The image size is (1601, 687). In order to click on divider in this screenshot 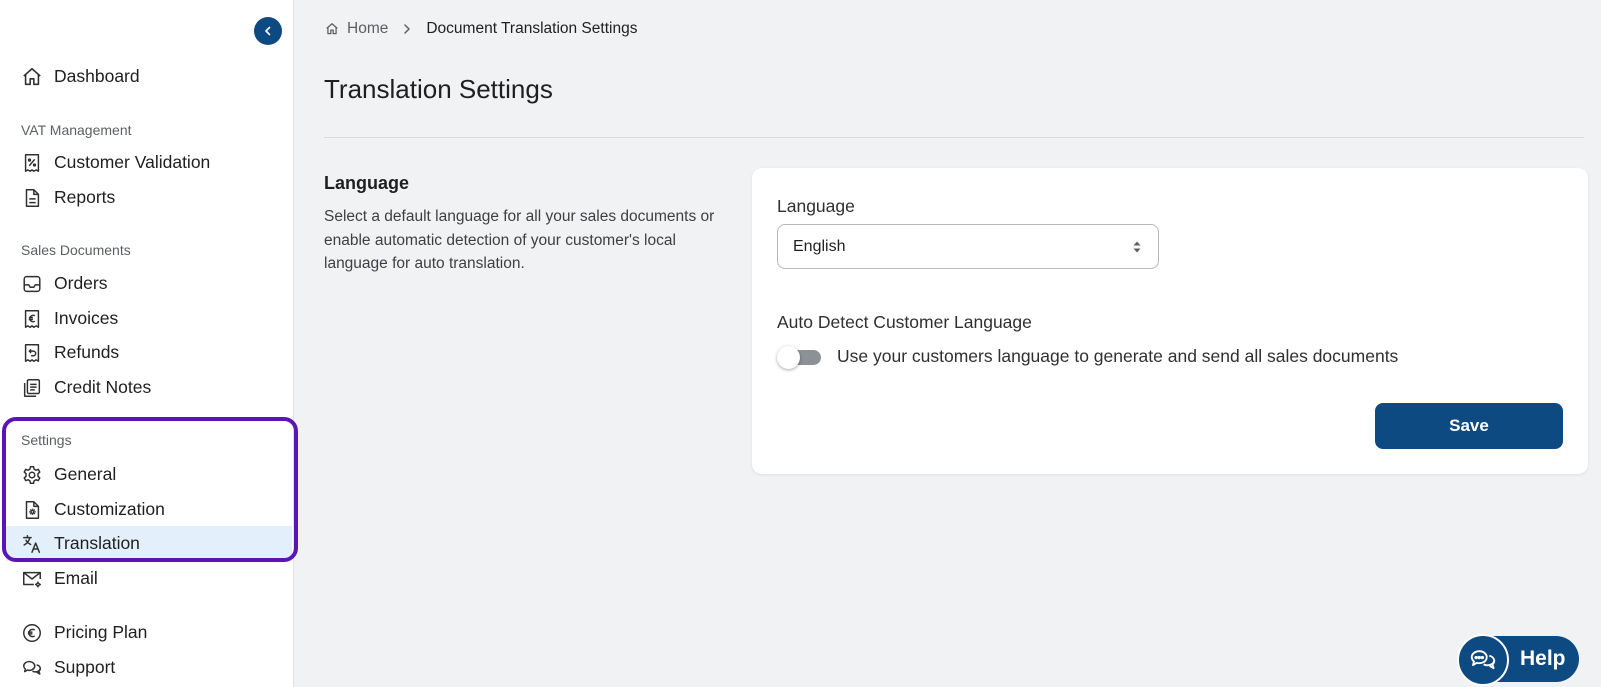, I will do `click(954, 137)`.